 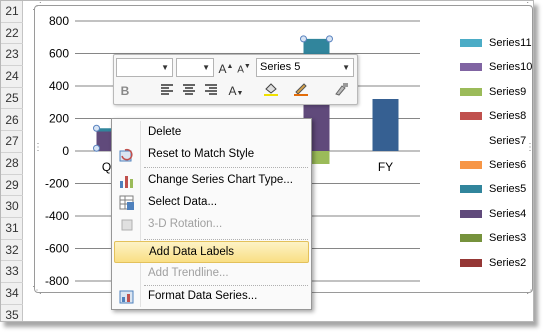 I want to click on legend-label: Series8, so click(x=508, y=116).